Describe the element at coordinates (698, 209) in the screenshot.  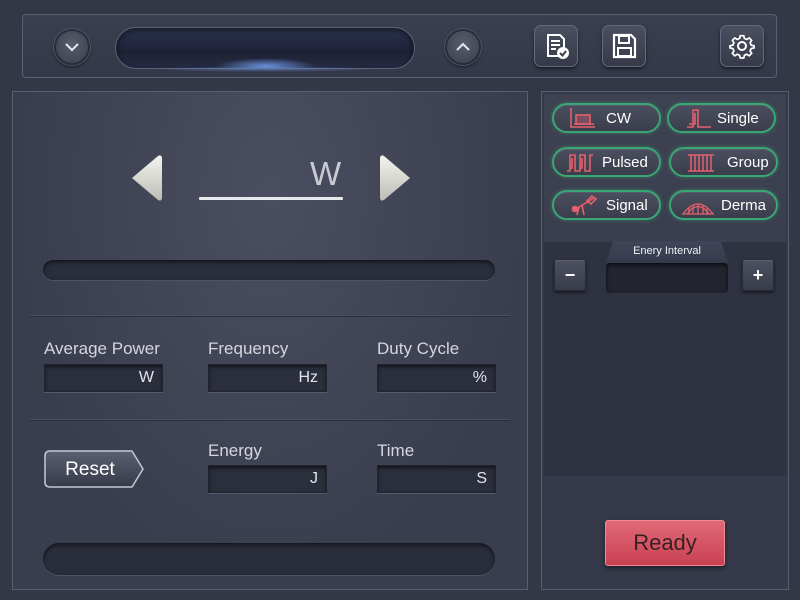
I see `derma-icon` at that location.